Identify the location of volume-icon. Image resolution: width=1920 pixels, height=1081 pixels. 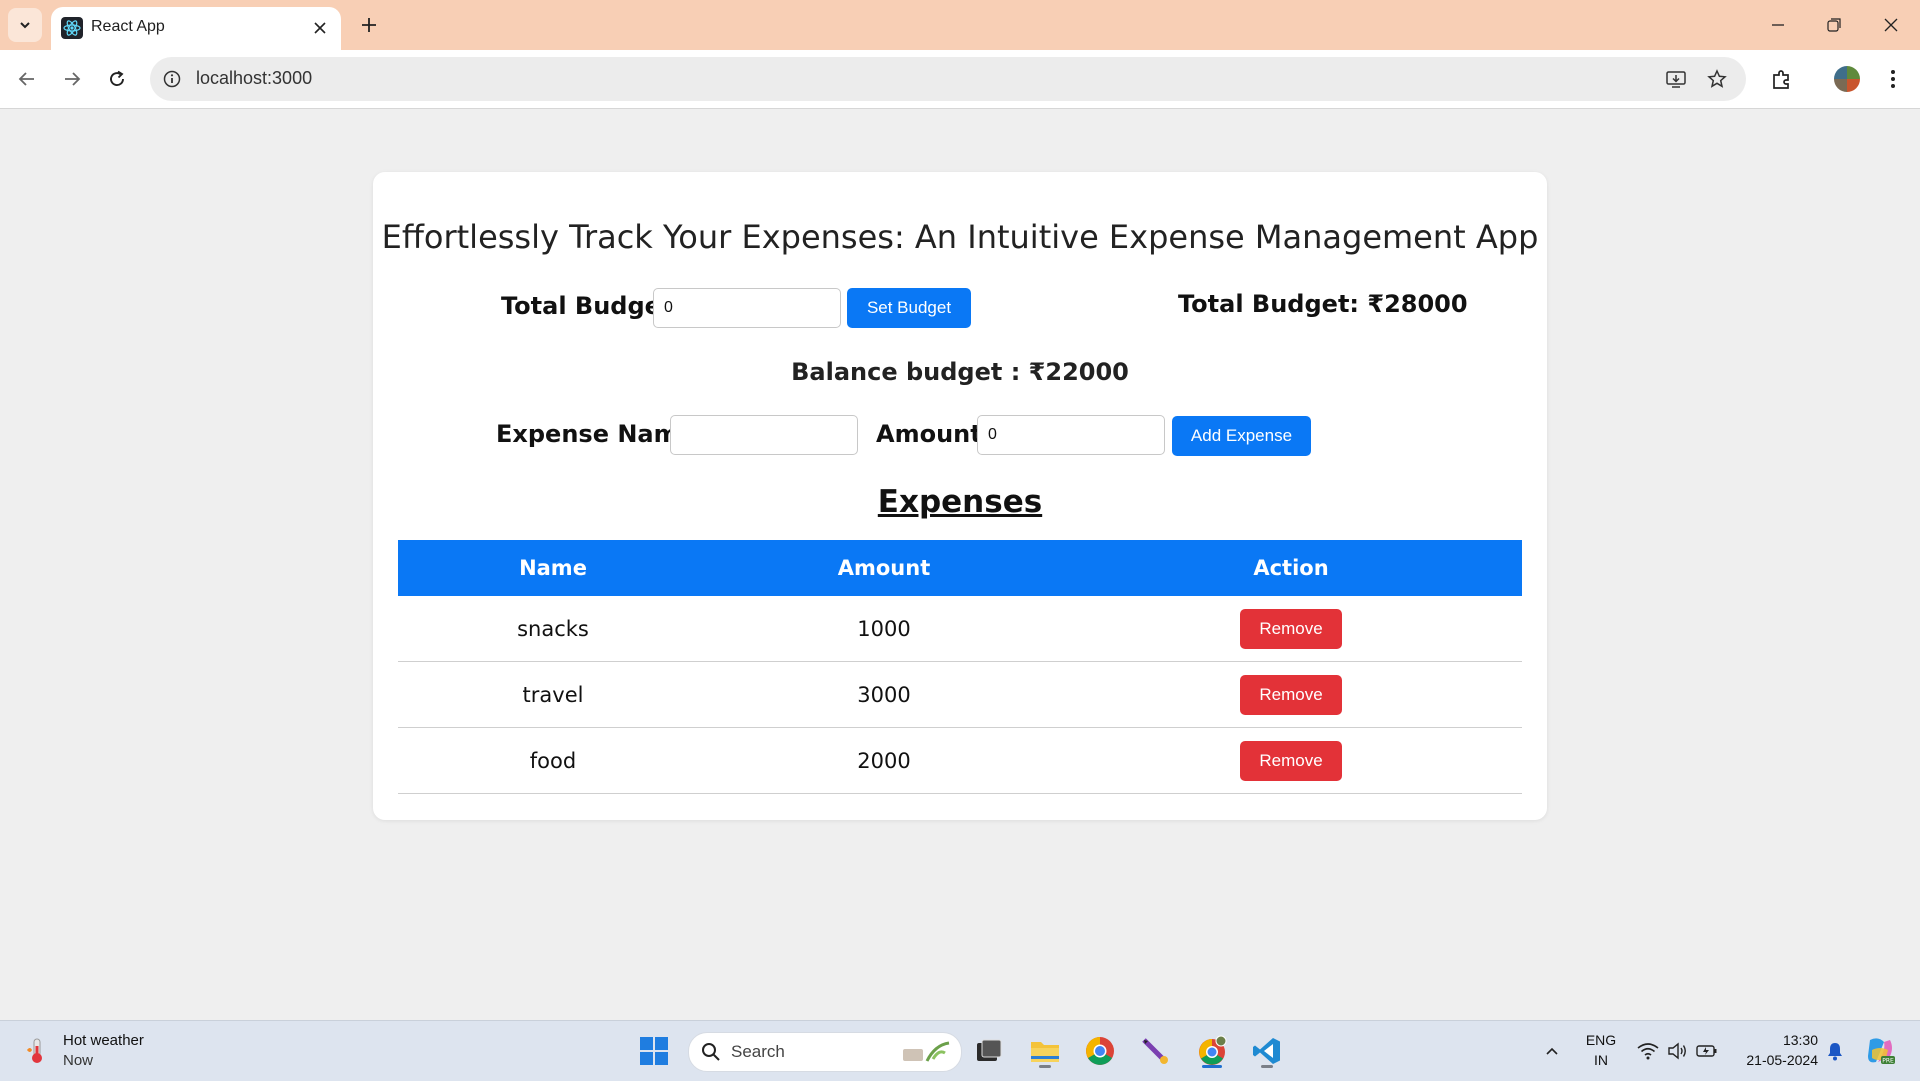
(1678, 1051).